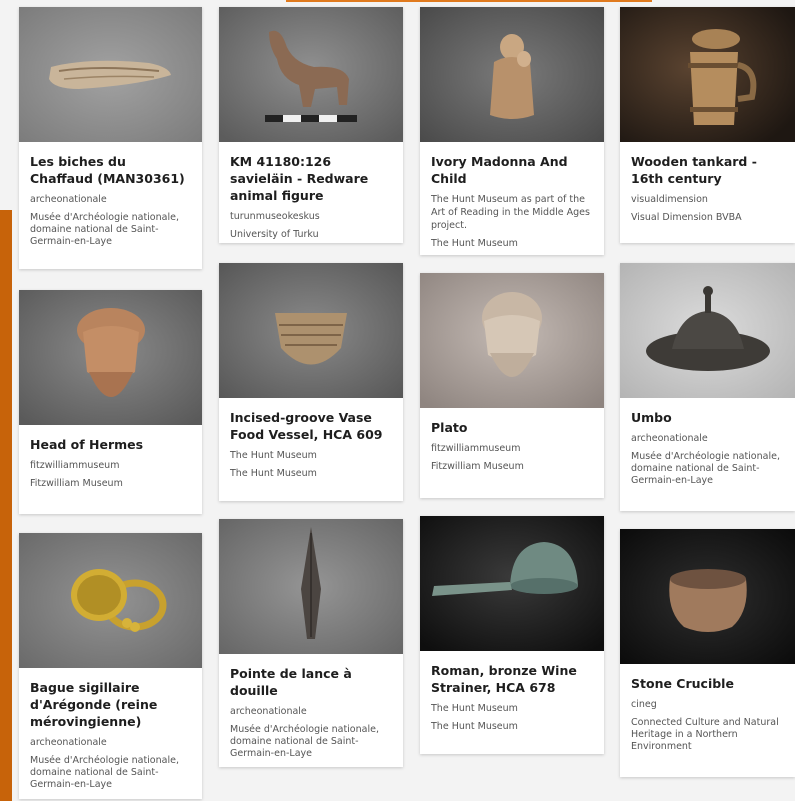 The width and height of the screenshot is (795, 801). I want to click on card-organization: University of Turku, so click(311, 235).